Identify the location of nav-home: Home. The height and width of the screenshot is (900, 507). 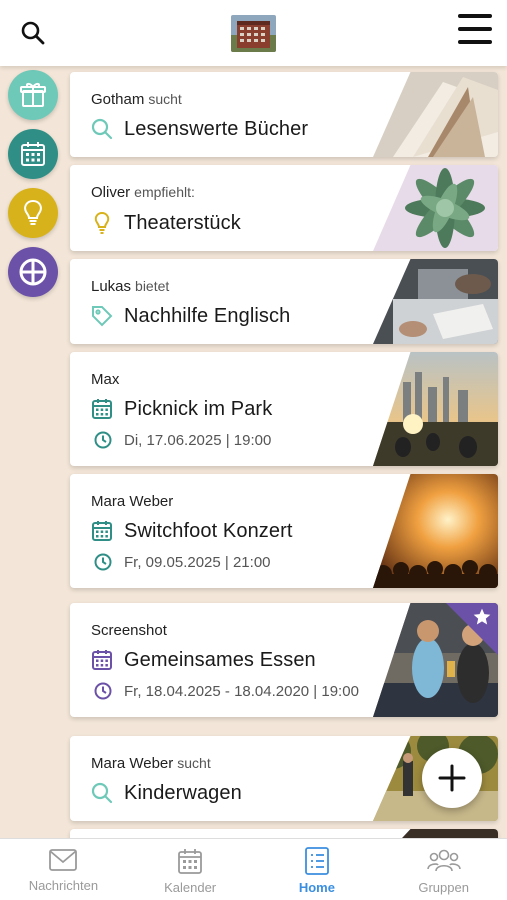
(317, 869).